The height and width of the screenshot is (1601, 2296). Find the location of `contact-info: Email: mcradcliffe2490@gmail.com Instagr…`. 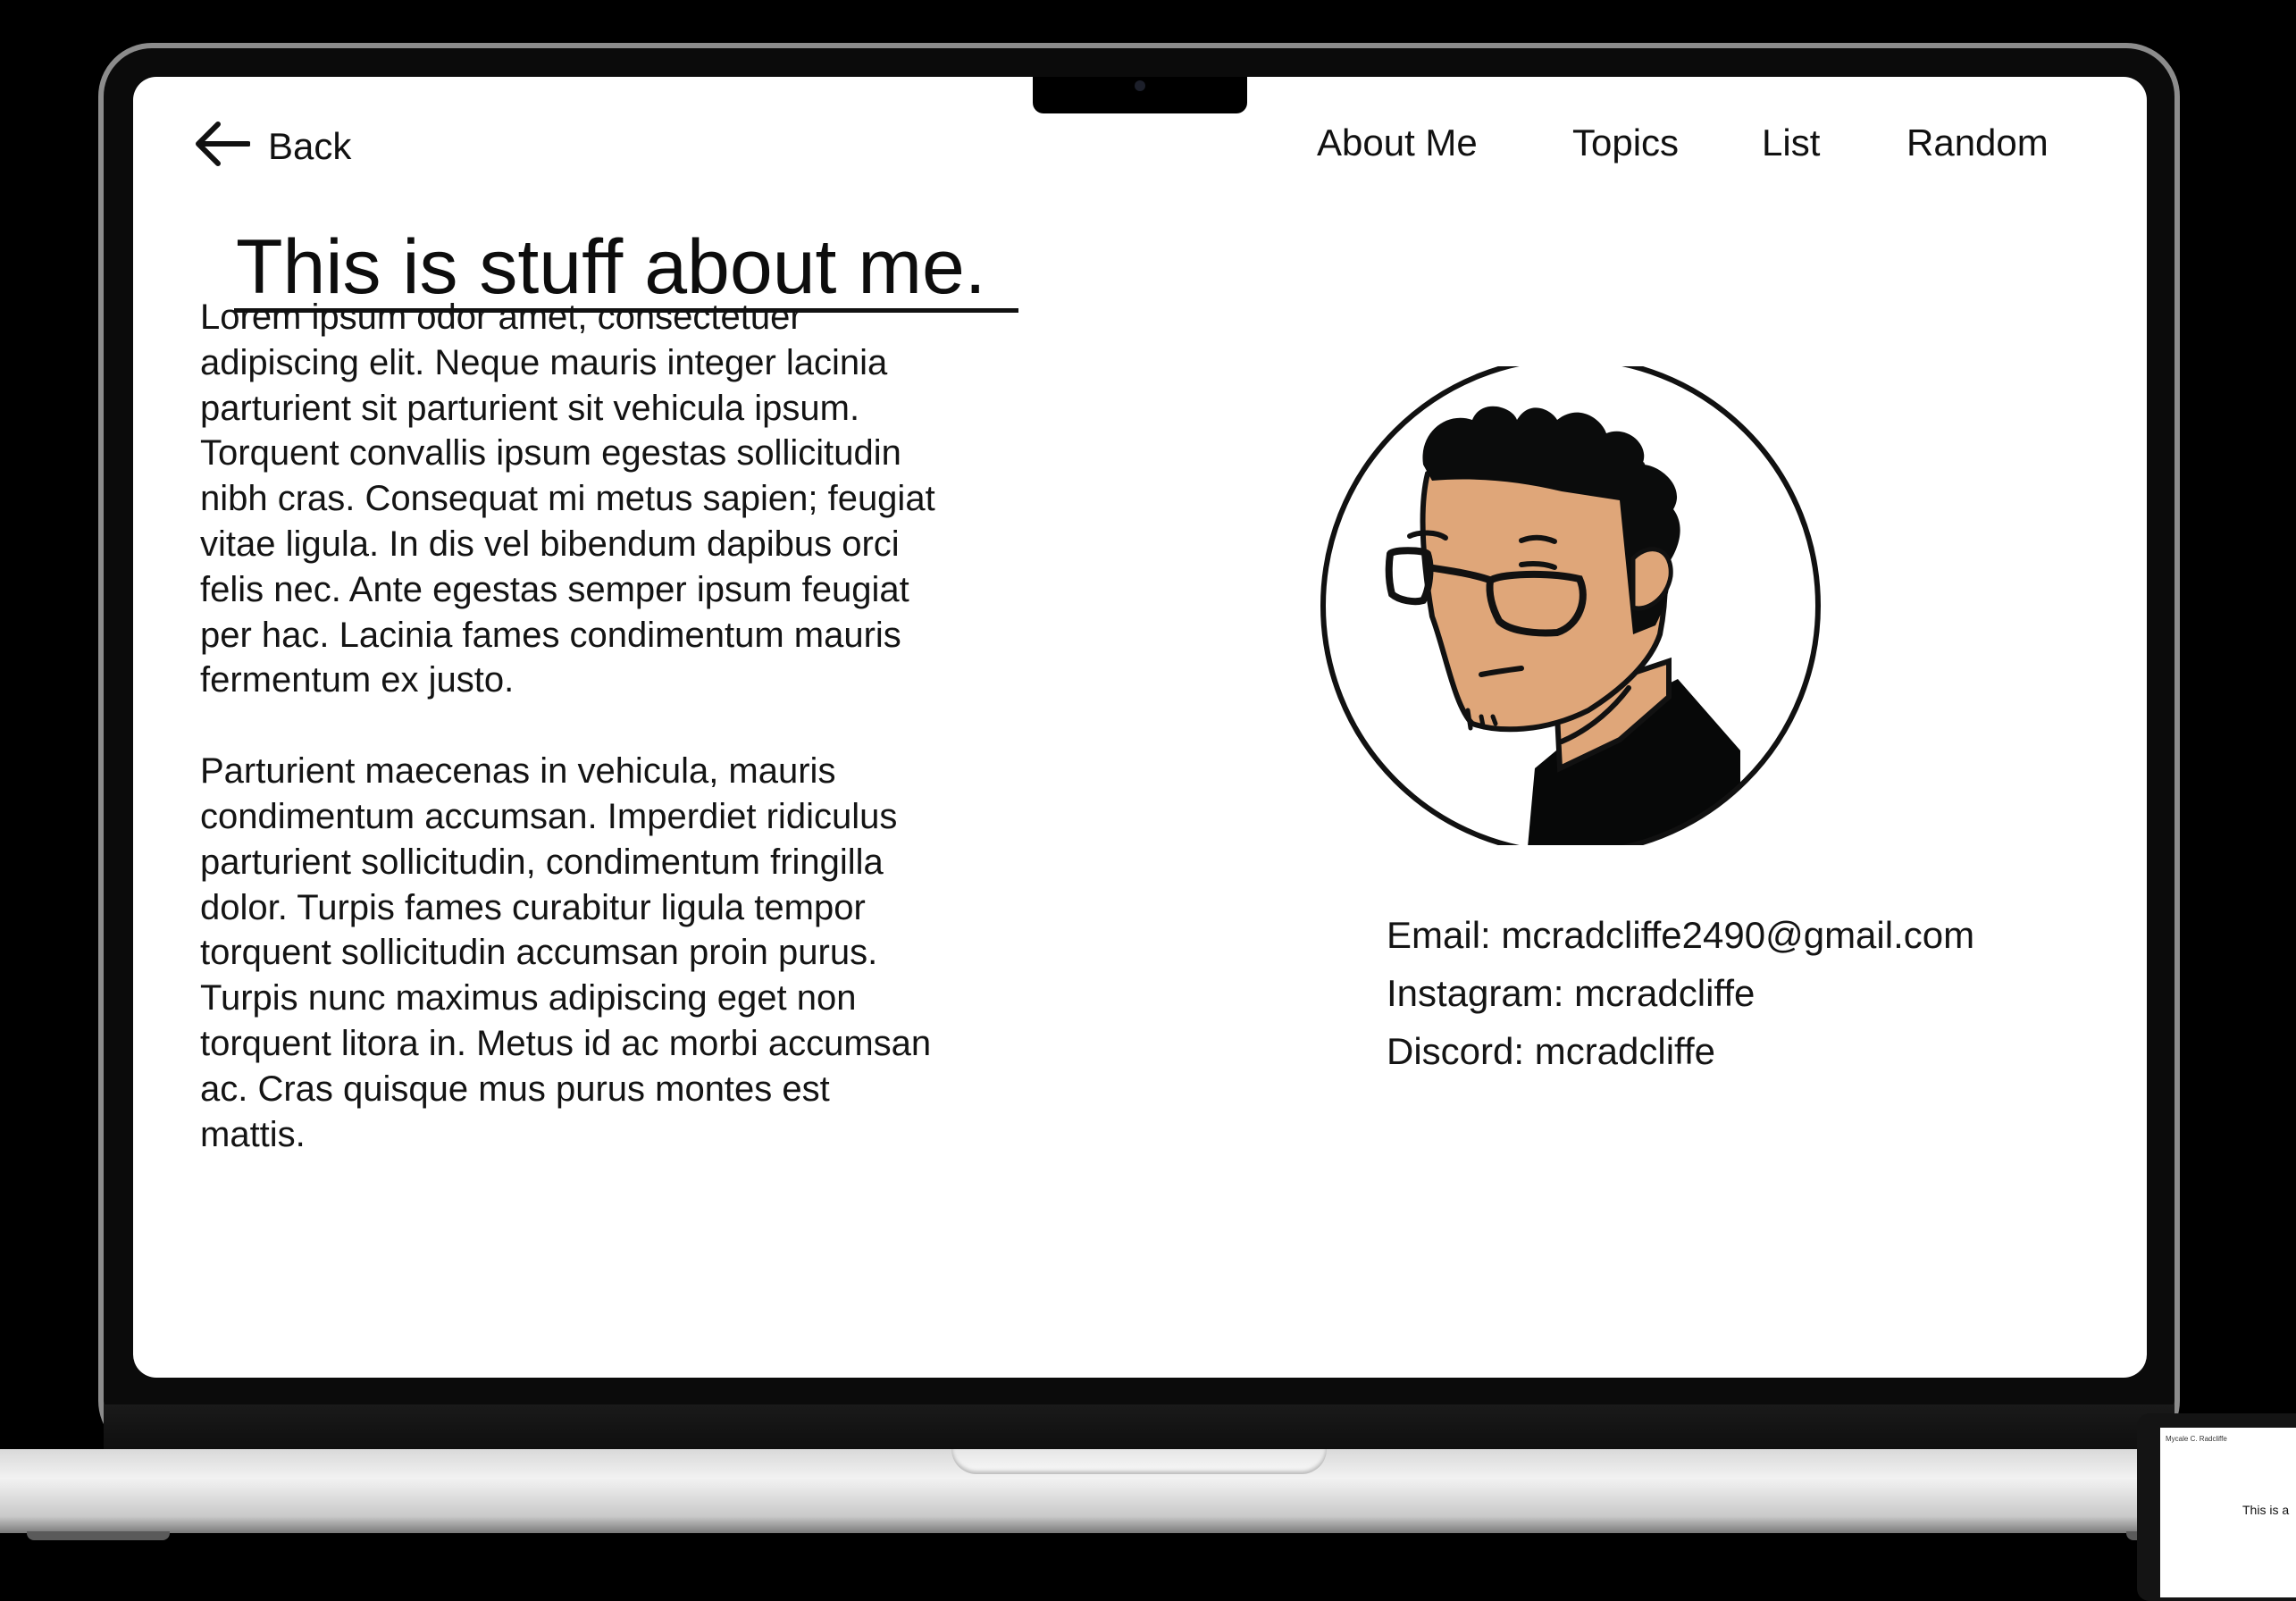

contact-info: Email: mcradcliffe2490@gmail.com Instagr… is located at coordinates (1681, 993).